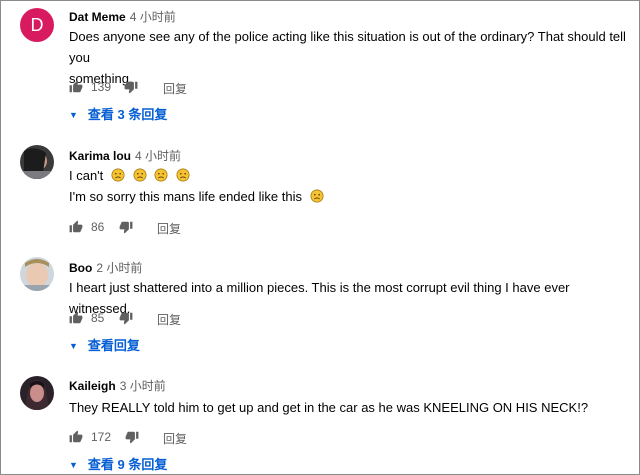  I want to click on like-count: 86, so click(98, 227).